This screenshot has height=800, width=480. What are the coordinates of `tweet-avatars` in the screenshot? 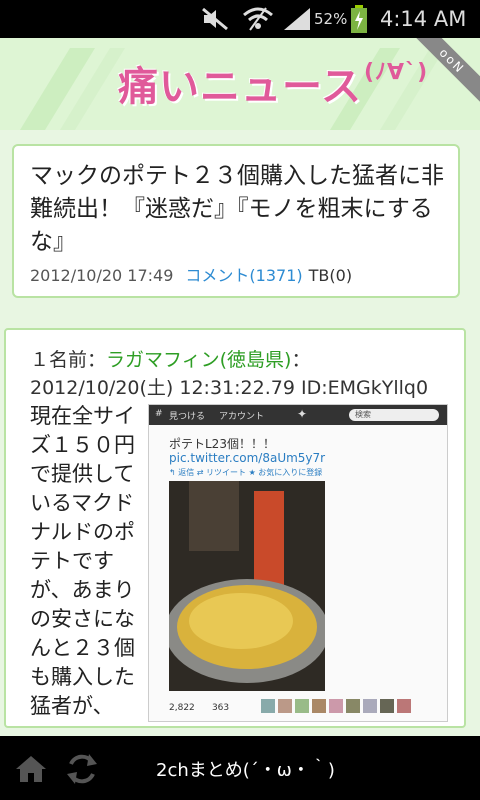 It's located at (346, 707).